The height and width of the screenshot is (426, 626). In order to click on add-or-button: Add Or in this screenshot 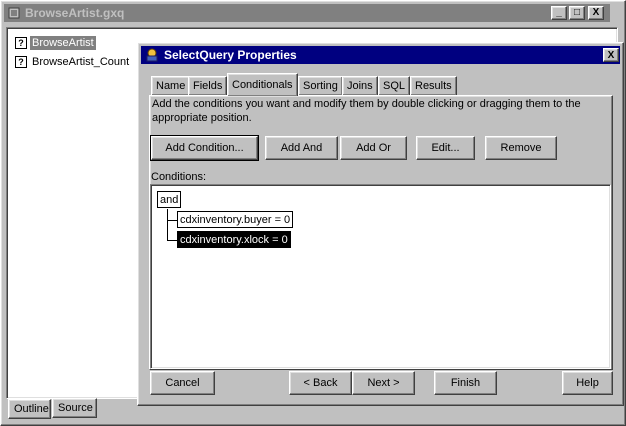, I will do `click(373, 148)`.